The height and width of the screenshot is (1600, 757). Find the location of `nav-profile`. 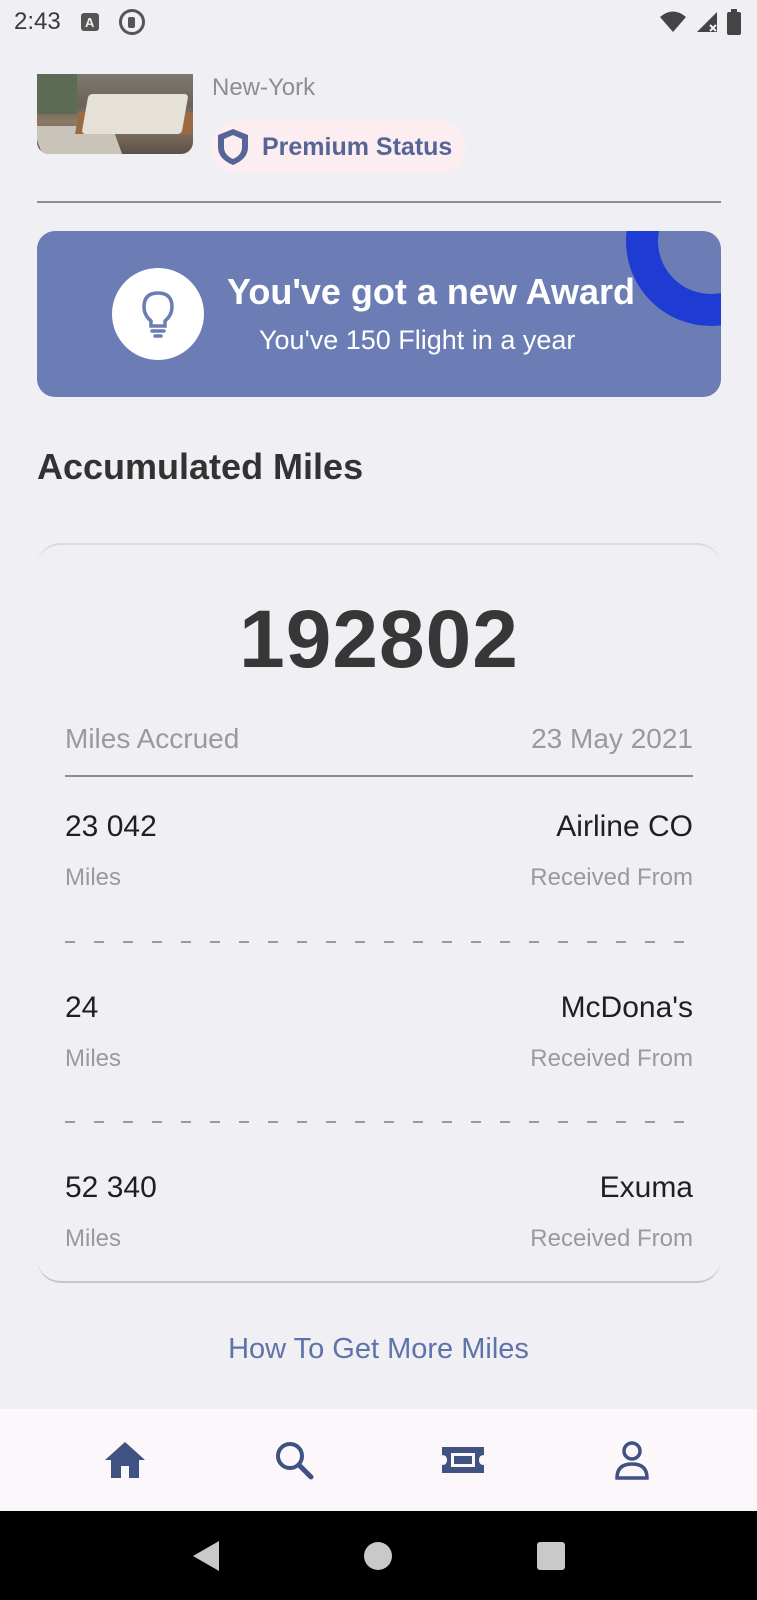

nav-profile is located at coordinates (632, 1460).